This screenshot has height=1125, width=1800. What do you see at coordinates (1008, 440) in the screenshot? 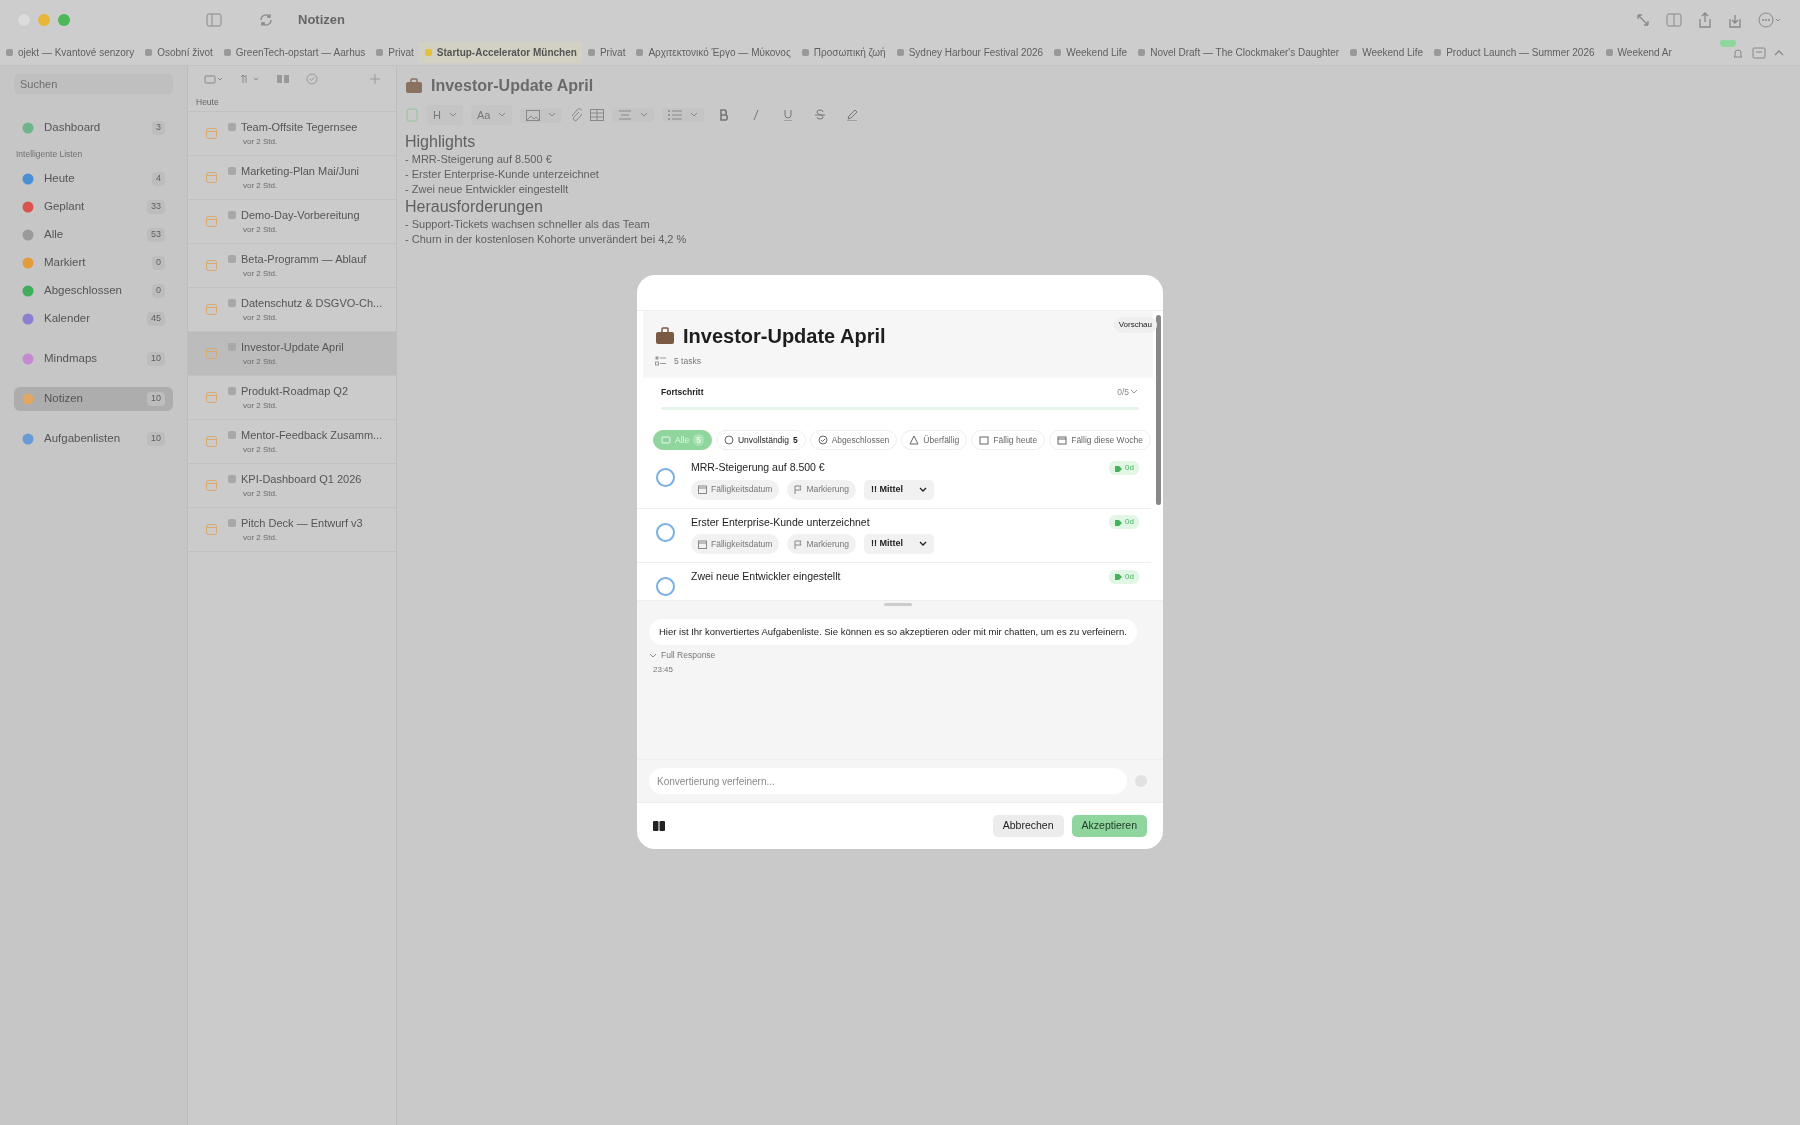
I see `filter-chip: Fällig heute` at bounding box center [1008, 440].